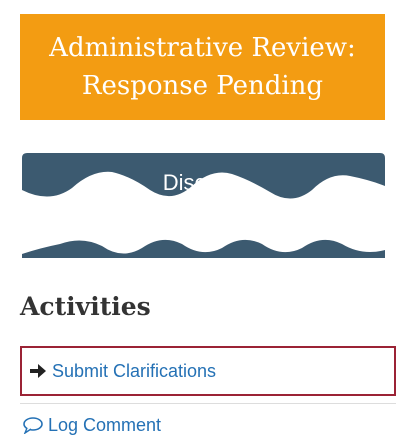 Image resolution: width=405 pixels, height=438 pixels. Describe the element at coordinates (134, 370) in the screenshot. I see `activity-label: Submit Clarifications` at that location.